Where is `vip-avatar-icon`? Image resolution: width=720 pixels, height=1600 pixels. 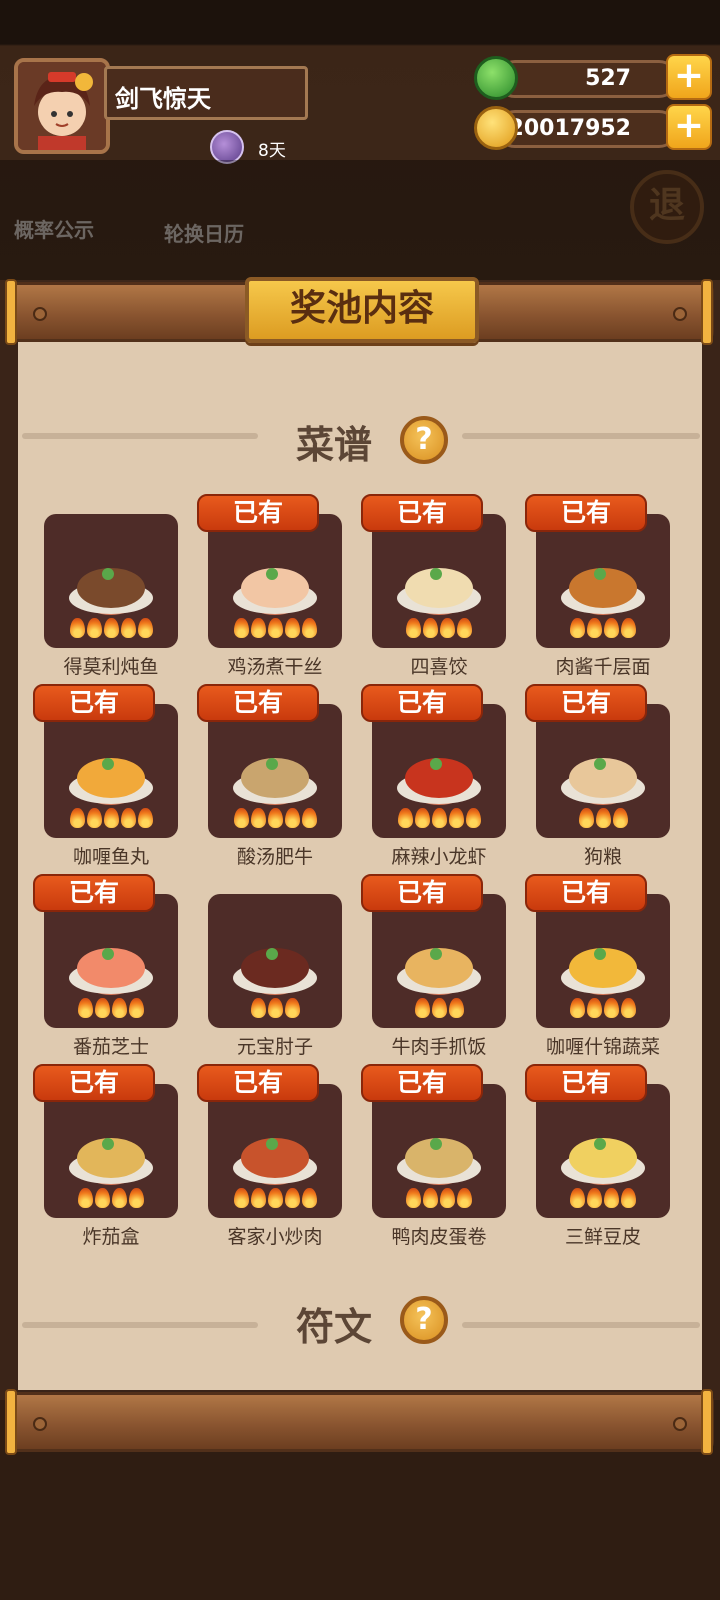
vip-avatar-icon is located at coordinates (227, 147).